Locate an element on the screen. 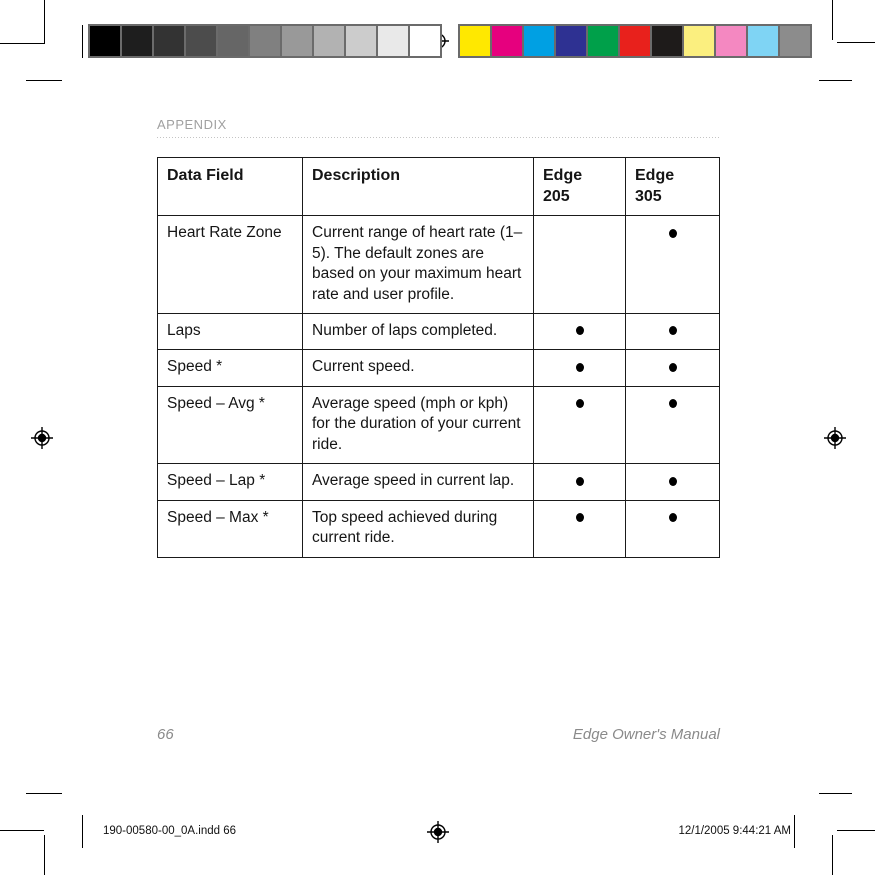 Image resolution: width=875 pixels, height=875 pixels. table-row: Laps Number of laps completed. is located at coordinates (438, 332).